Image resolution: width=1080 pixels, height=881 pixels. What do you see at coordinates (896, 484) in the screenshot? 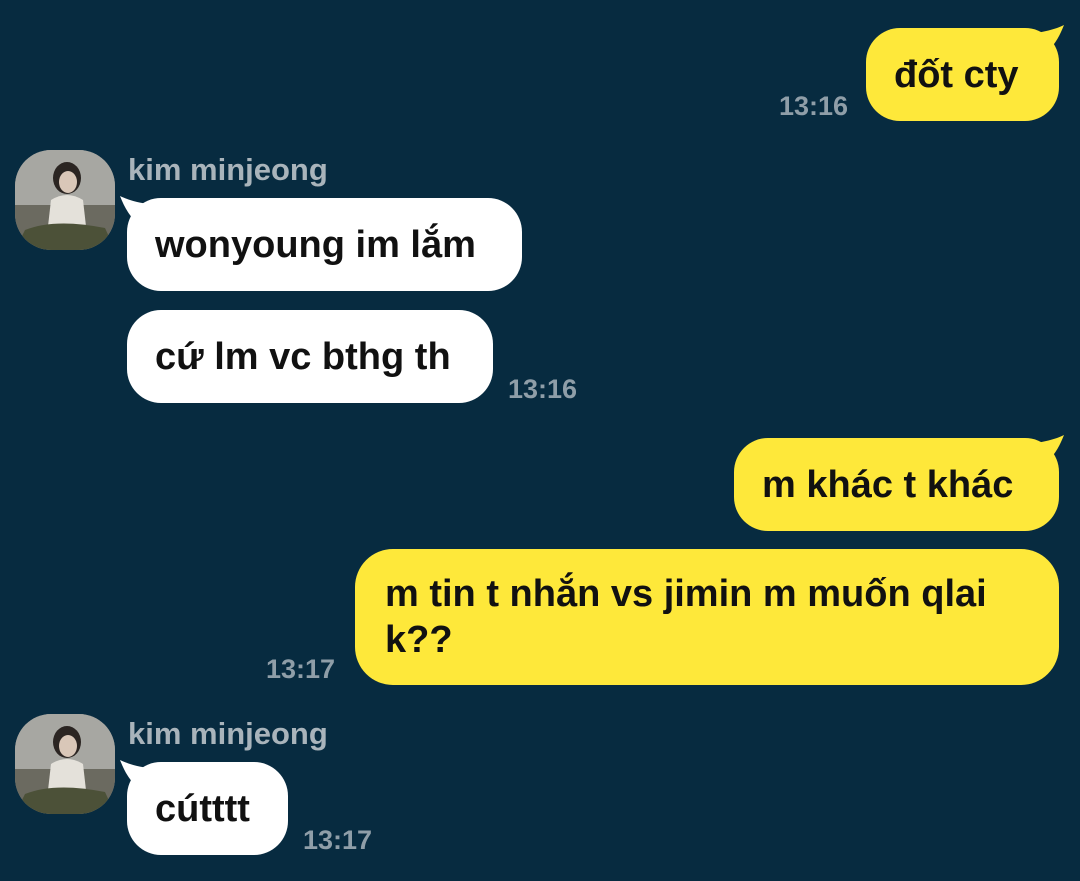
I see `message-bubble-outgoing: m khác t khác` at bounding box center [896, 484].